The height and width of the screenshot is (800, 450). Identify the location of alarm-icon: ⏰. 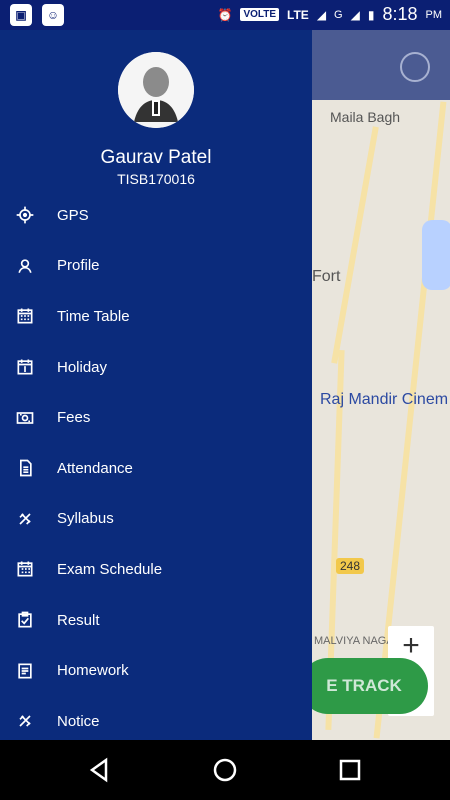
(225, 14).